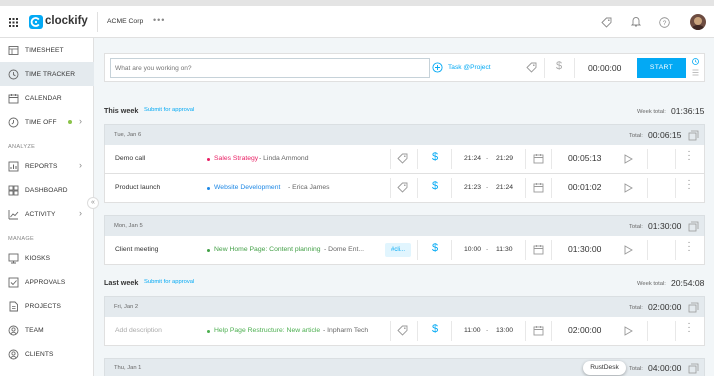 Image resolution: width=714 pixels, height=376 pixels. I want to click on entry-start-time: 10:00, so click(472, 249).